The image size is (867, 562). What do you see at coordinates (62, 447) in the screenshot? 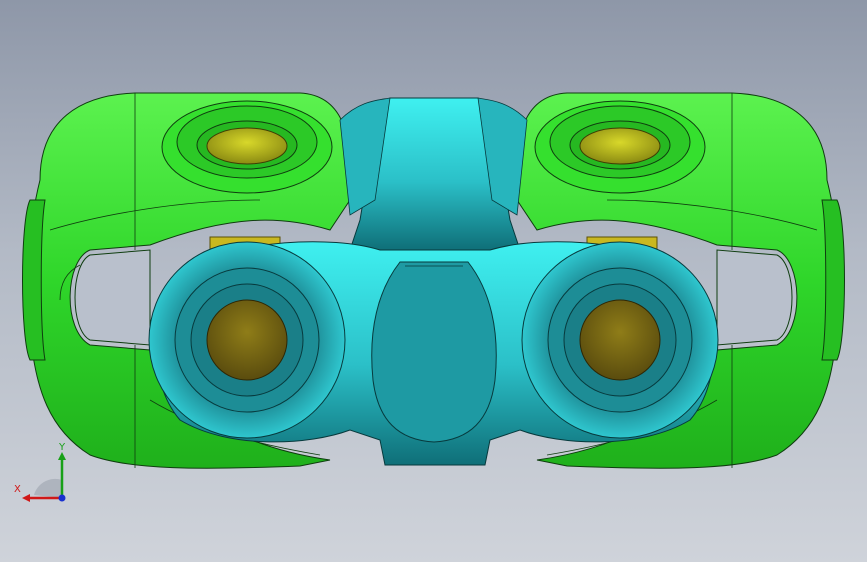
I see `y-axis-label: Y` at bounding box center [62, 447].